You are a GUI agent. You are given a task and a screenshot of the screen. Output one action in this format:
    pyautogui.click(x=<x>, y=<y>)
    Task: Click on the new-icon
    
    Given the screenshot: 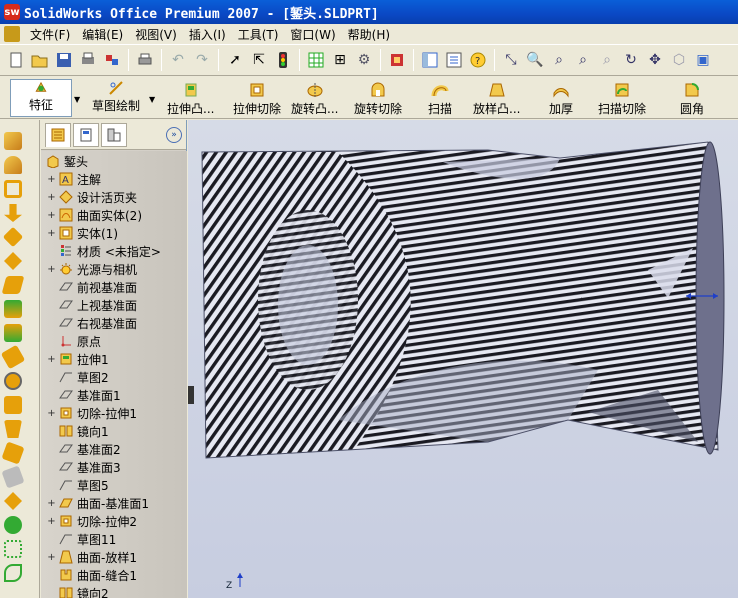 What is the action you would take?
    pyautogui.click(x=16, y=60)
    